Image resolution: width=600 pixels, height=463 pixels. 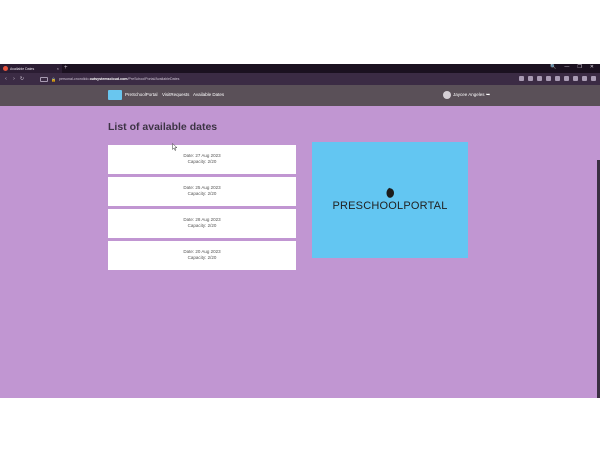 I want to click on tab-title: Available Dates, so click(x=22, y=68).